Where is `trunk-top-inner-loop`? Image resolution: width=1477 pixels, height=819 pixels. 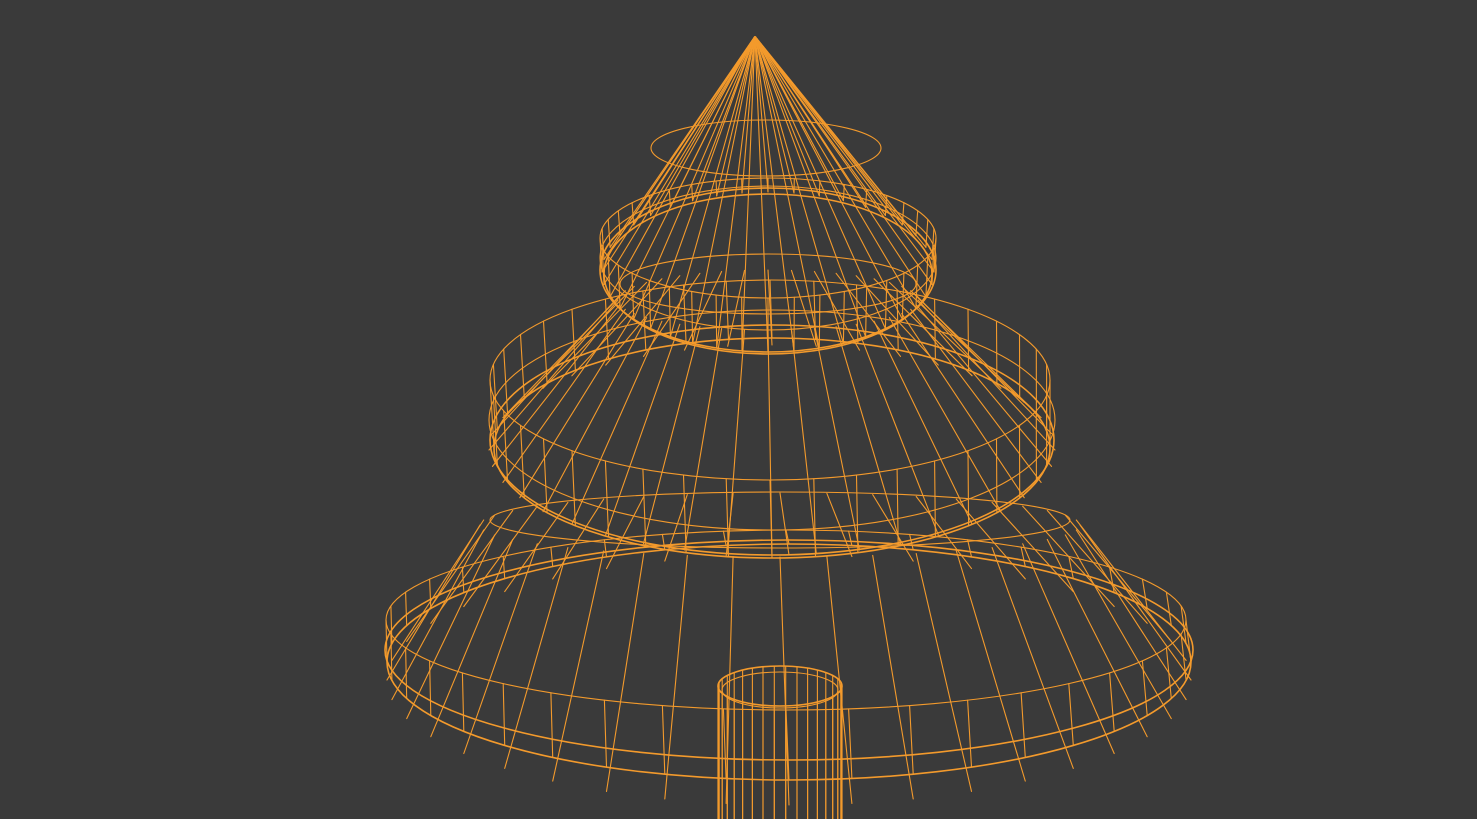
trunk-top-inner-loop is located at coordinates (780, 690).